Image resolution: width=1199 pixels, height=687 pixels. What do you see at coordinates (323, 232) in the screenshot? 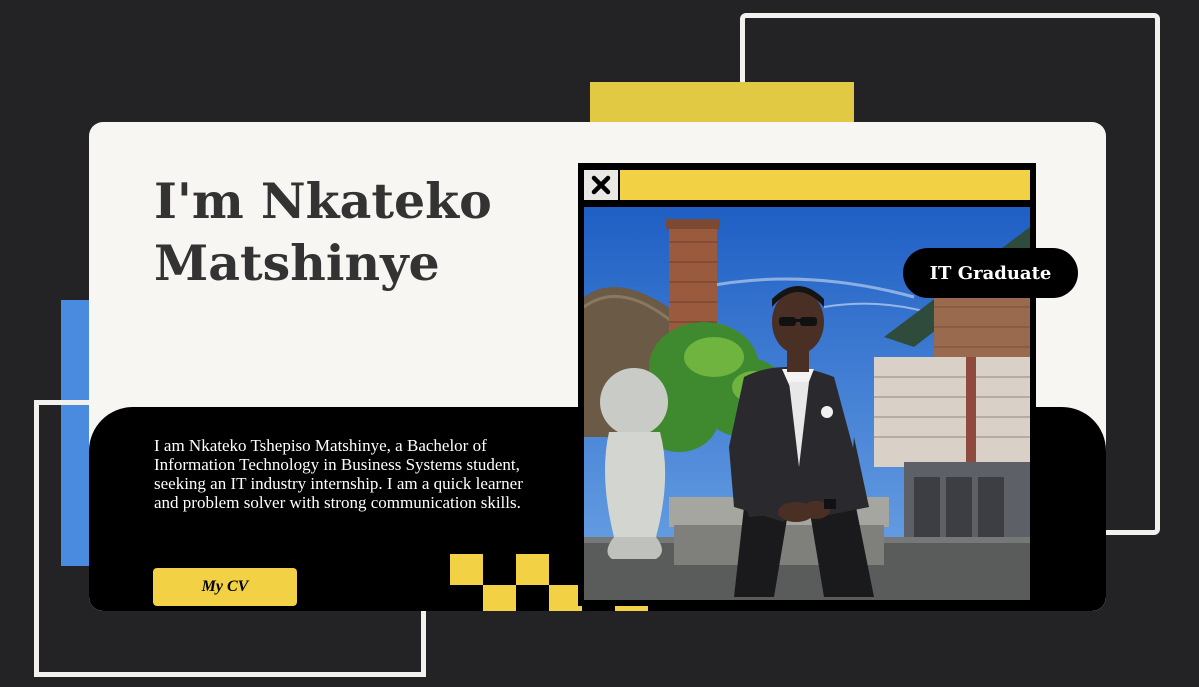
I see `page-title: I'm Nkateko Matshinye` at bounding box center [323, 232].